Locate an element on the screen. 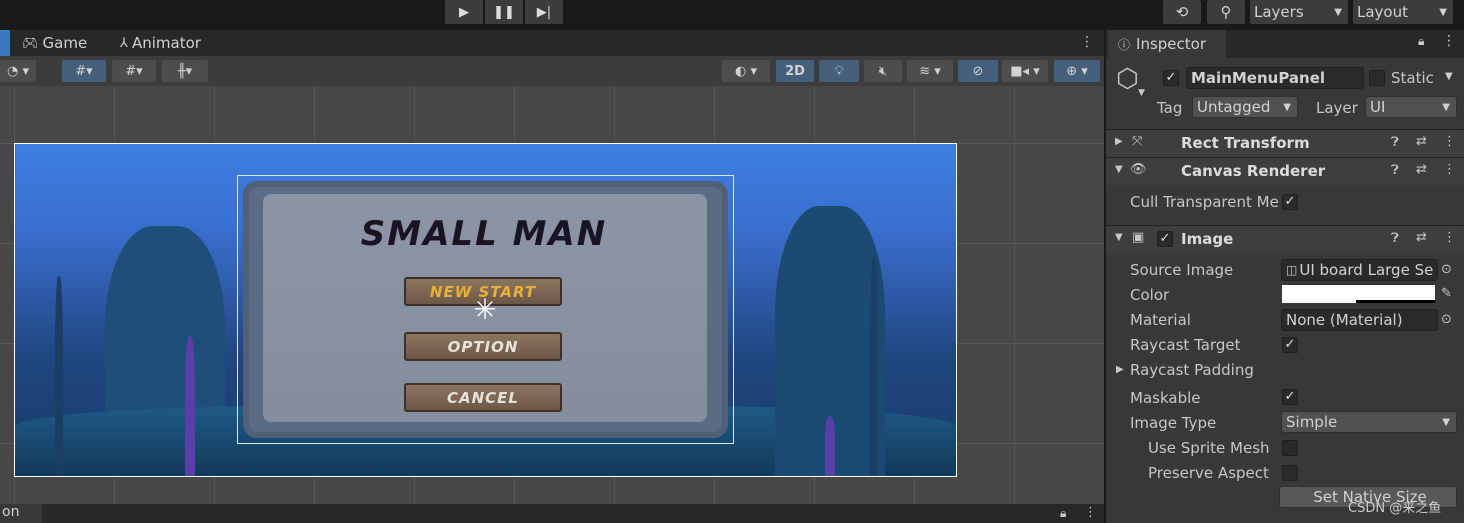 The width and height of the screenshot is (1464, 523). search-icon: ⚲ is located at coordinates (1226, 12).